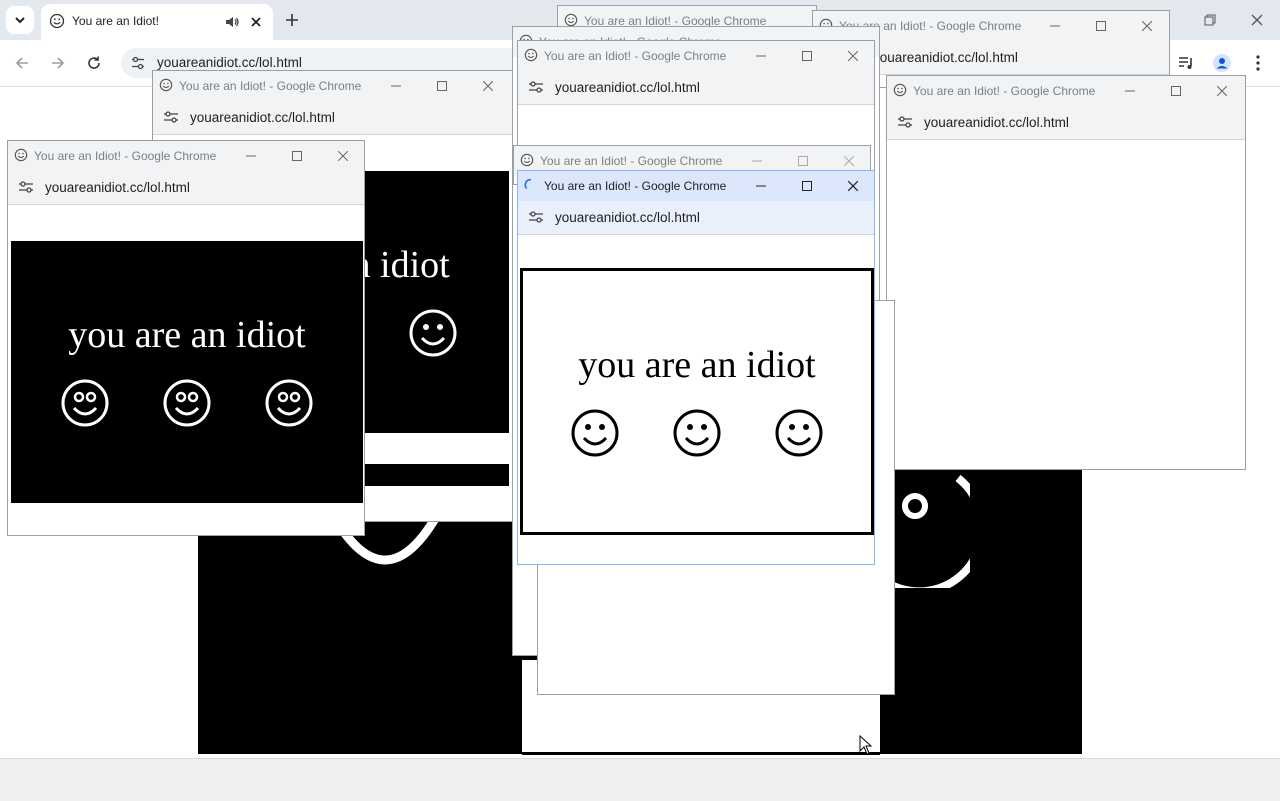  I want to click on tab-active: You are an Idiot!, so click(157, 22).